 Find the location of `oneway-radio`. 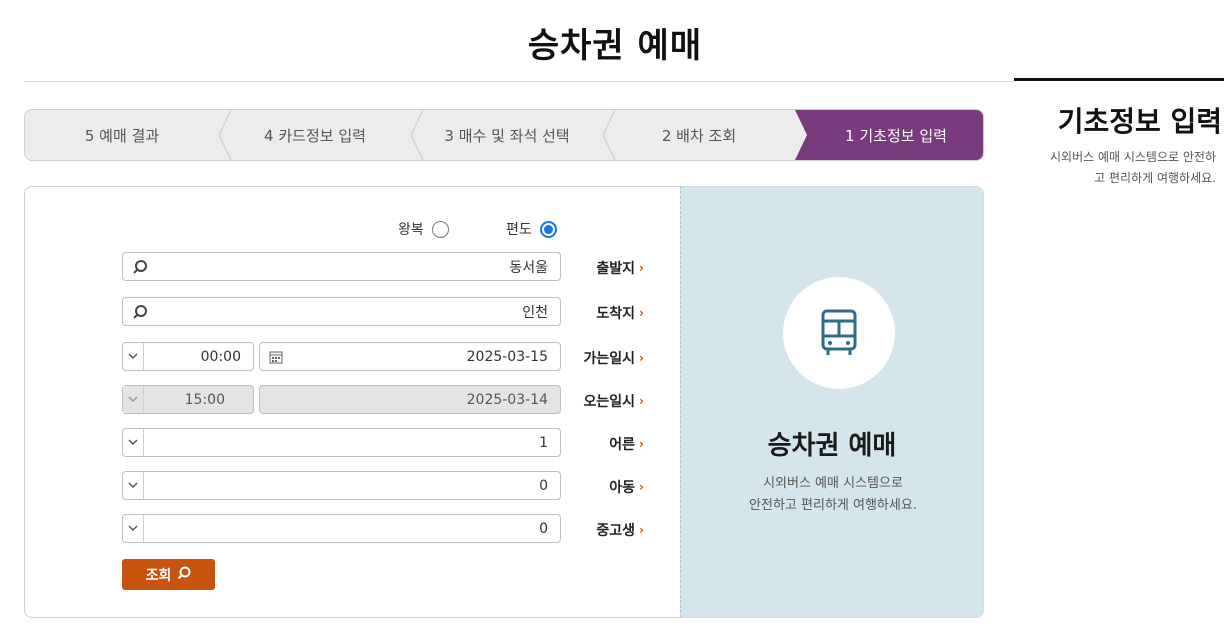

oneway-radio is located at coordinates (548, 229).